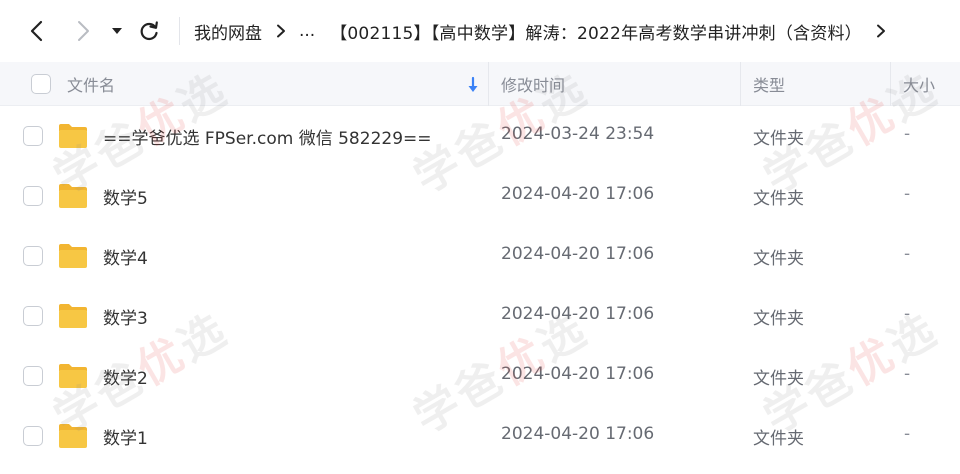  I want to click on caret-down-icon, so click(117, 31).